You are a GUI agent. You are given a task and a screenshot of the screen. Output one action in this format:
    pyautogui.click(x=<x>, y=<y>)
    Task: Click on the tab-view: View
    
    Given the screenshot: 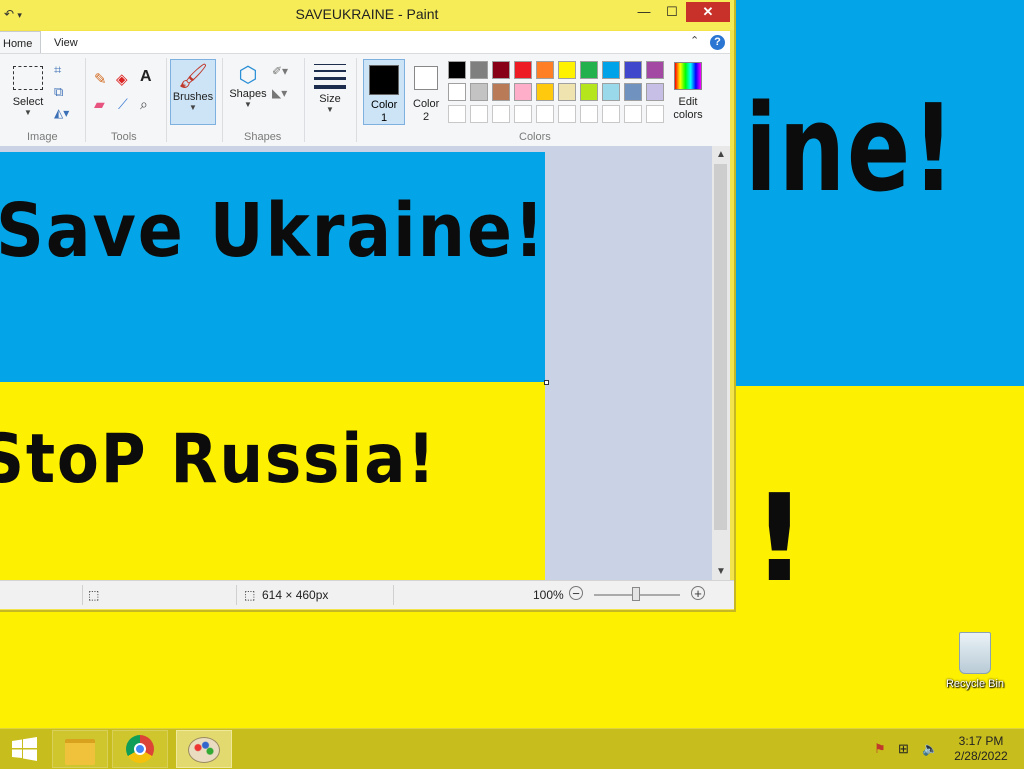 What is the action you would take?
    pyautogui.click(x=66, y=42)
    